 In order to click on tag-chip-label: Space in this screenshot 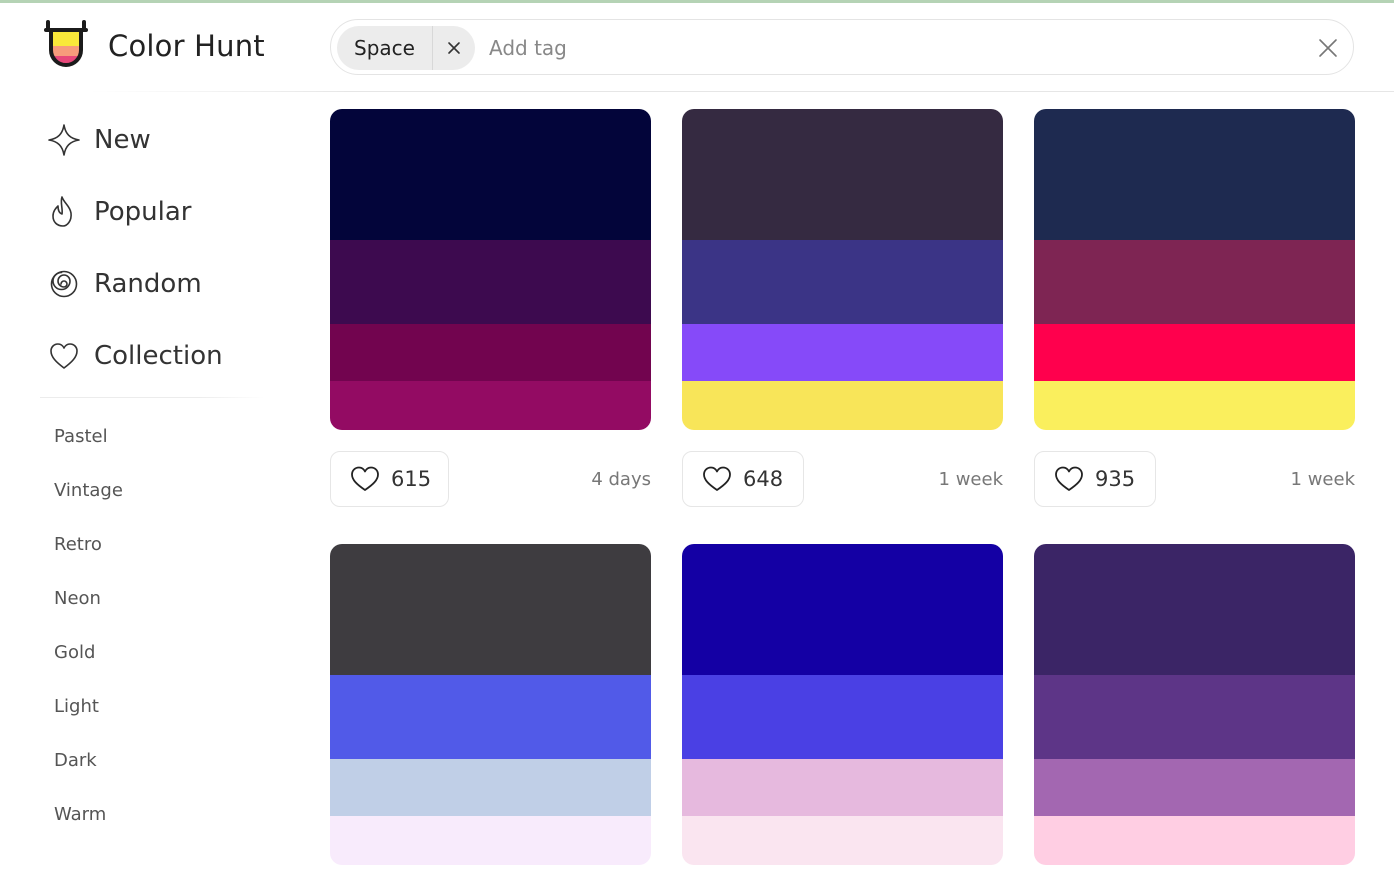, I will do `click(385, 48)`.